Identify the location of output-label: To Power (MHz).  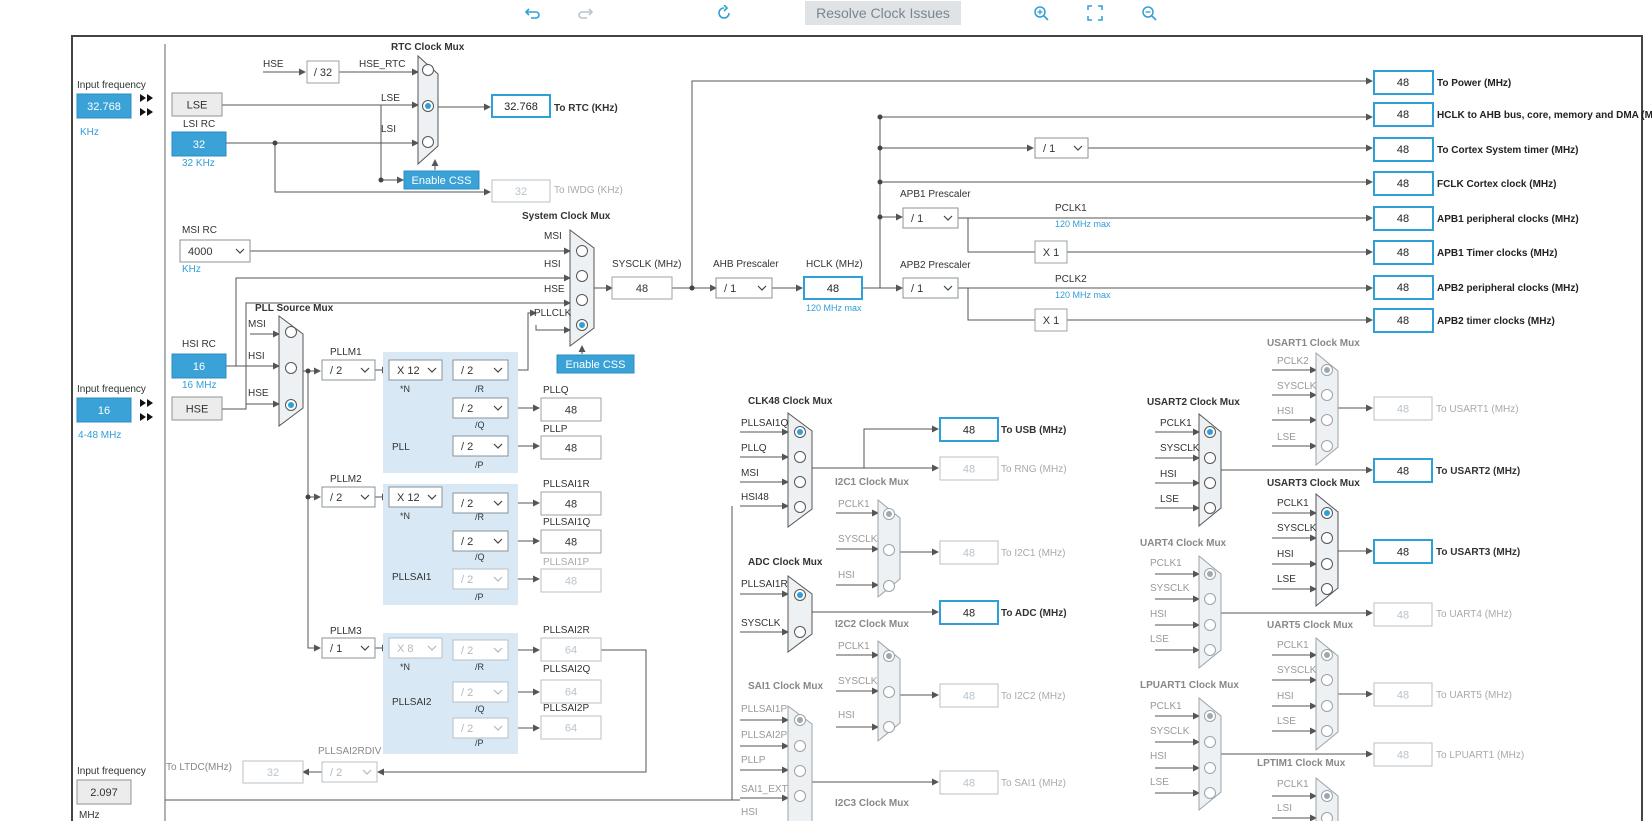
(1474, 83).